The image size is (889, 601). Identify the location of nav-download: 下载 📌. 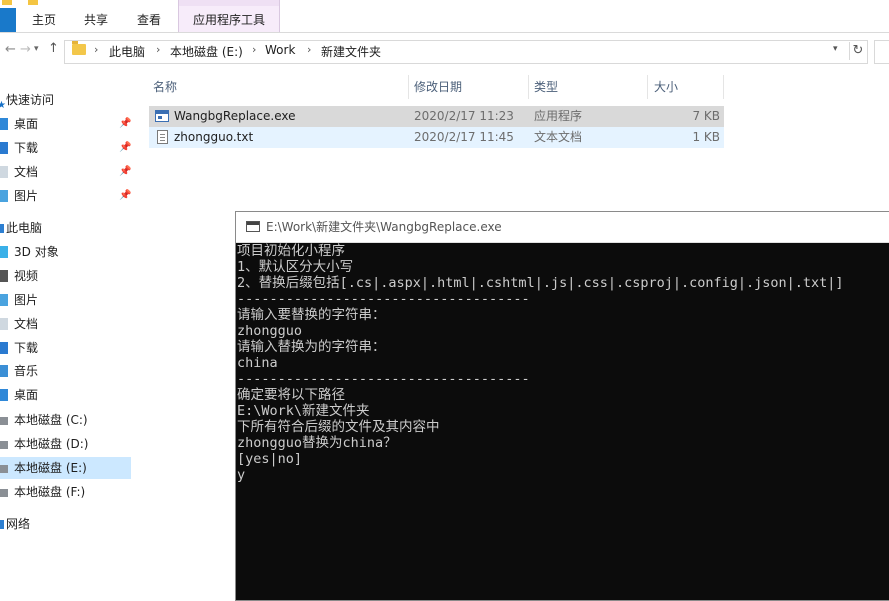
(65, 148).